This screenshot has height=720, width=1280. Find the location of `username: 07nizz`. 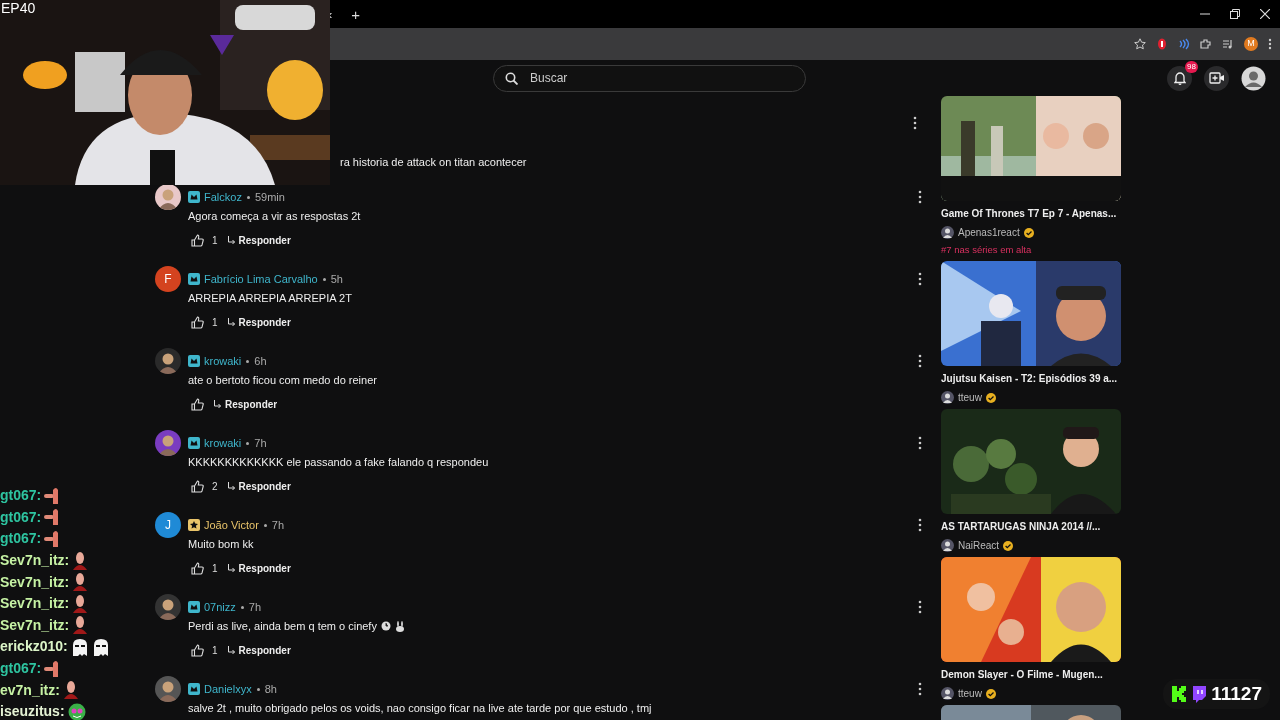

username: 07nizz is located at coordinates (220, 607).